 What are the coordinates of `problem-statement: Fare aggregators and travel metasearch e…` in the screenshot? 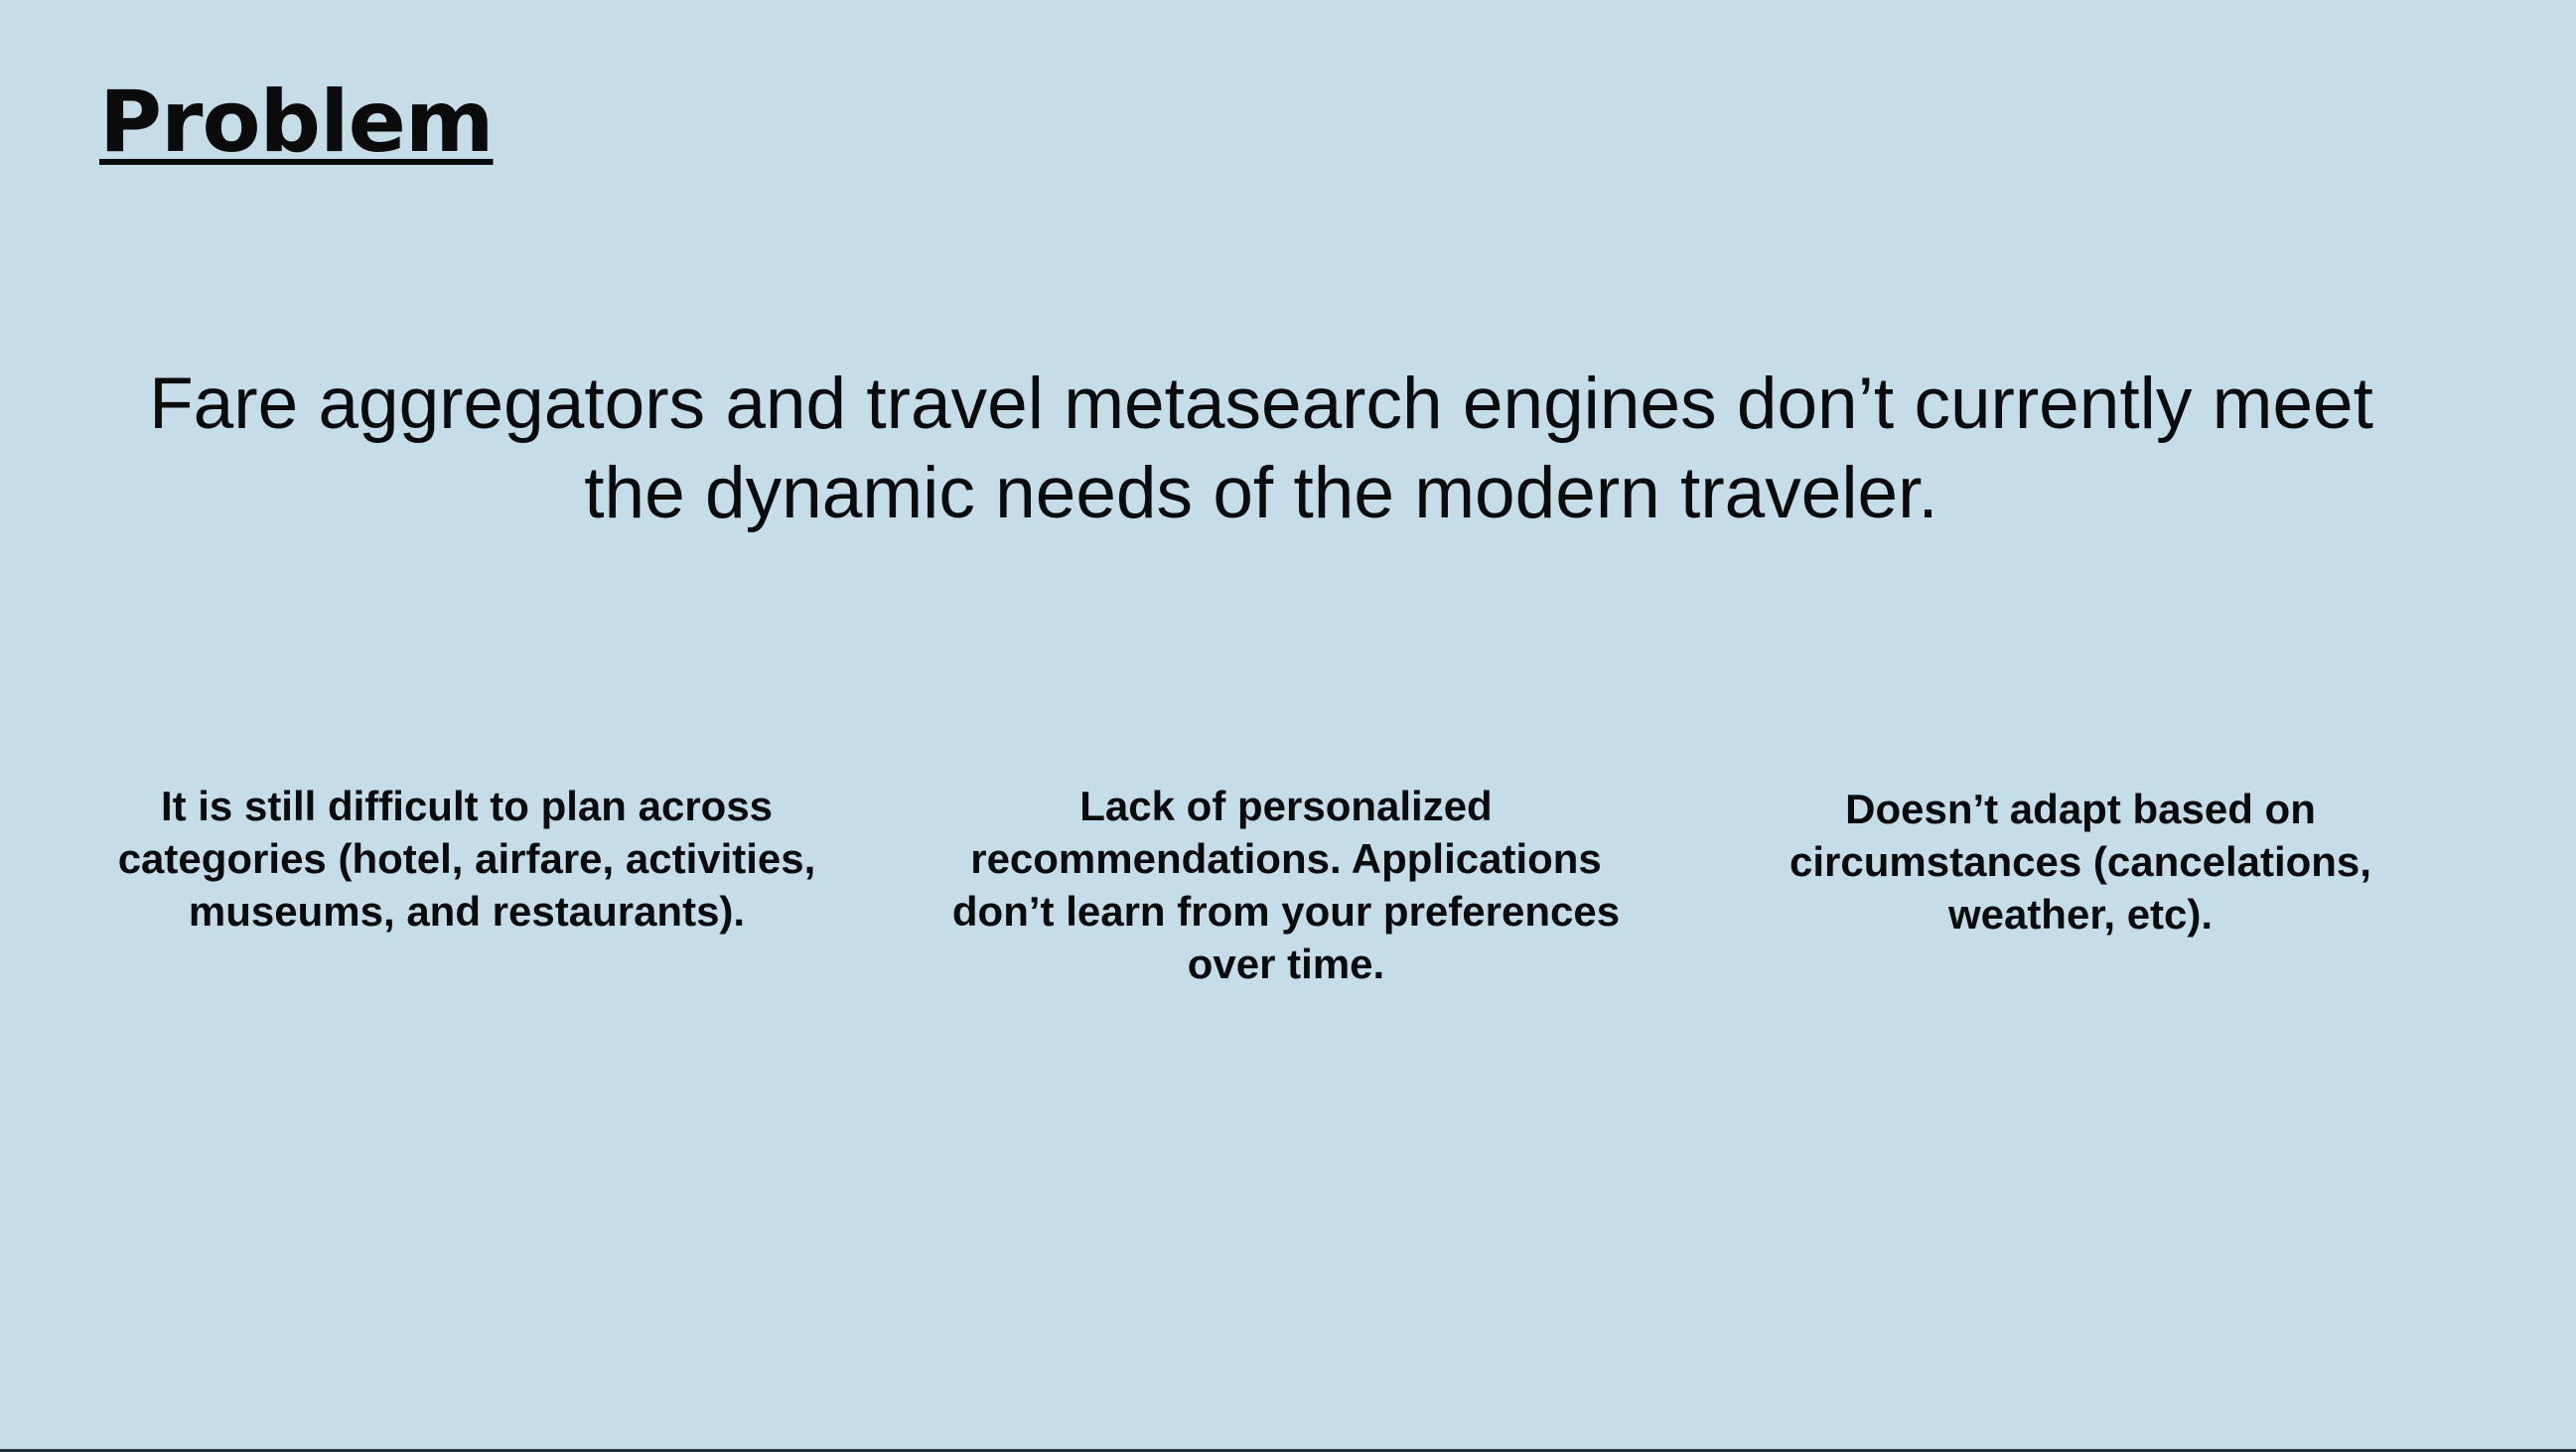 It's located at (1261, 448).